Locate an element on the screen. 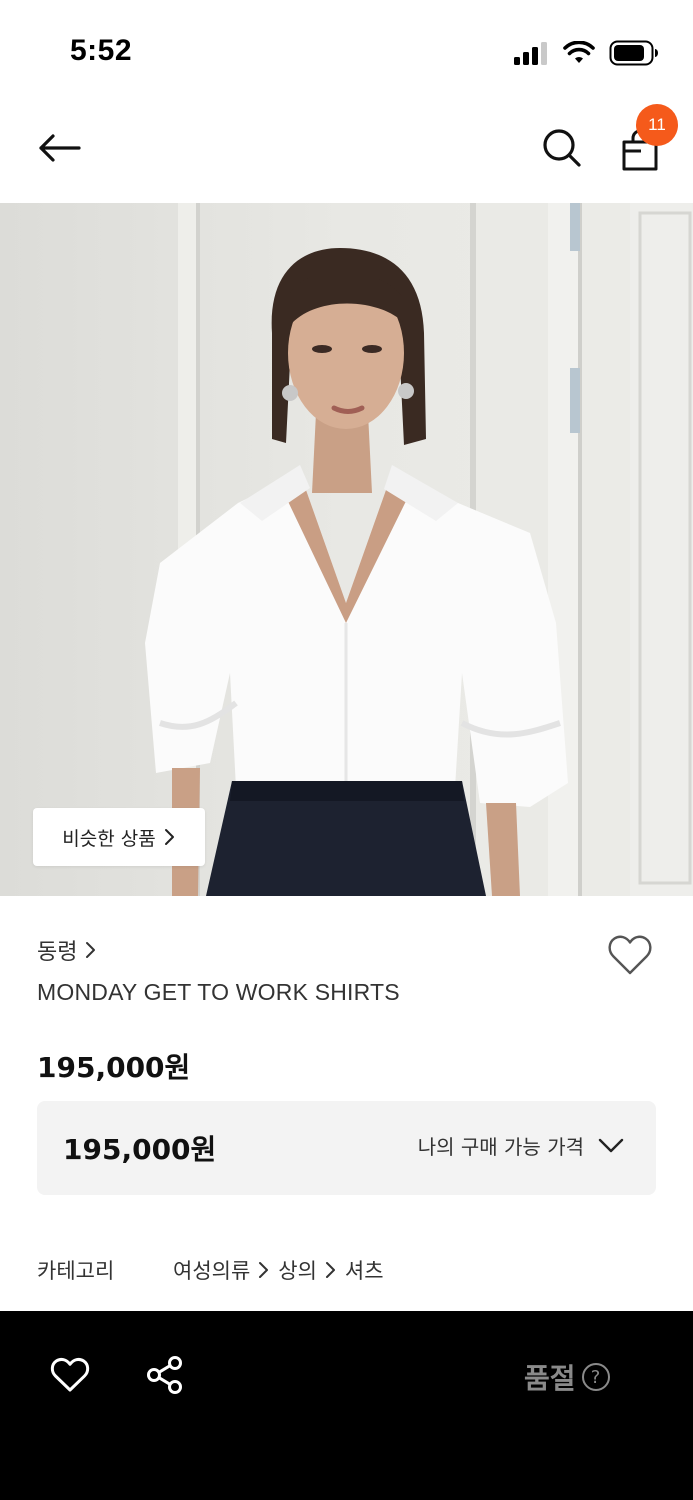  like-button is located at coordinates (70, 1375).